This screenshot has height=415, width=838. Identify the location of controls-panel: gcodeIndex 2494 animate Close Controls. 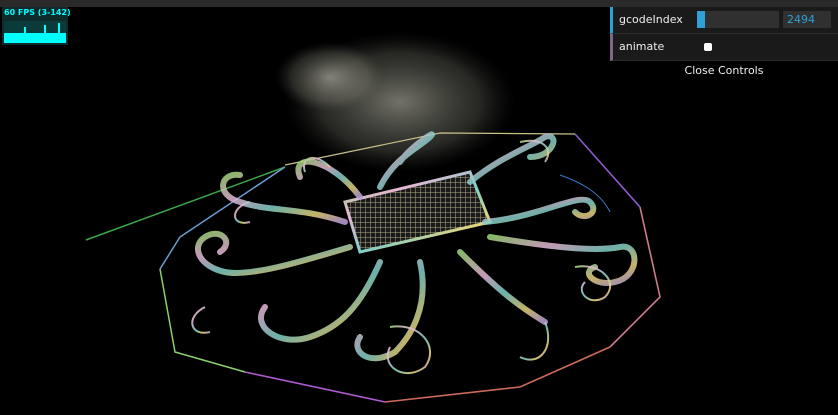
(724, 44).